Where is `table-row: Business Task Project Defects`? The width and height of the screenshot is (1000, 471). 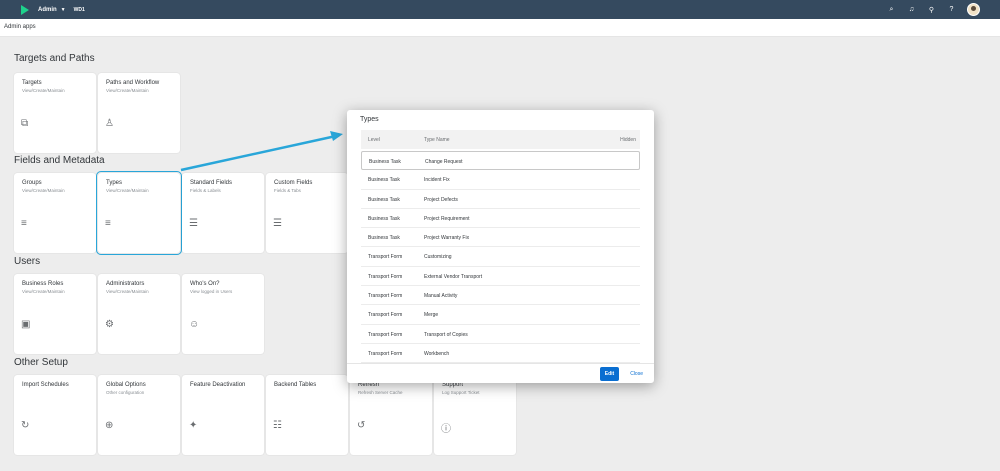 table-row: Business Task Project Defects is located at coordinates (500, 199).